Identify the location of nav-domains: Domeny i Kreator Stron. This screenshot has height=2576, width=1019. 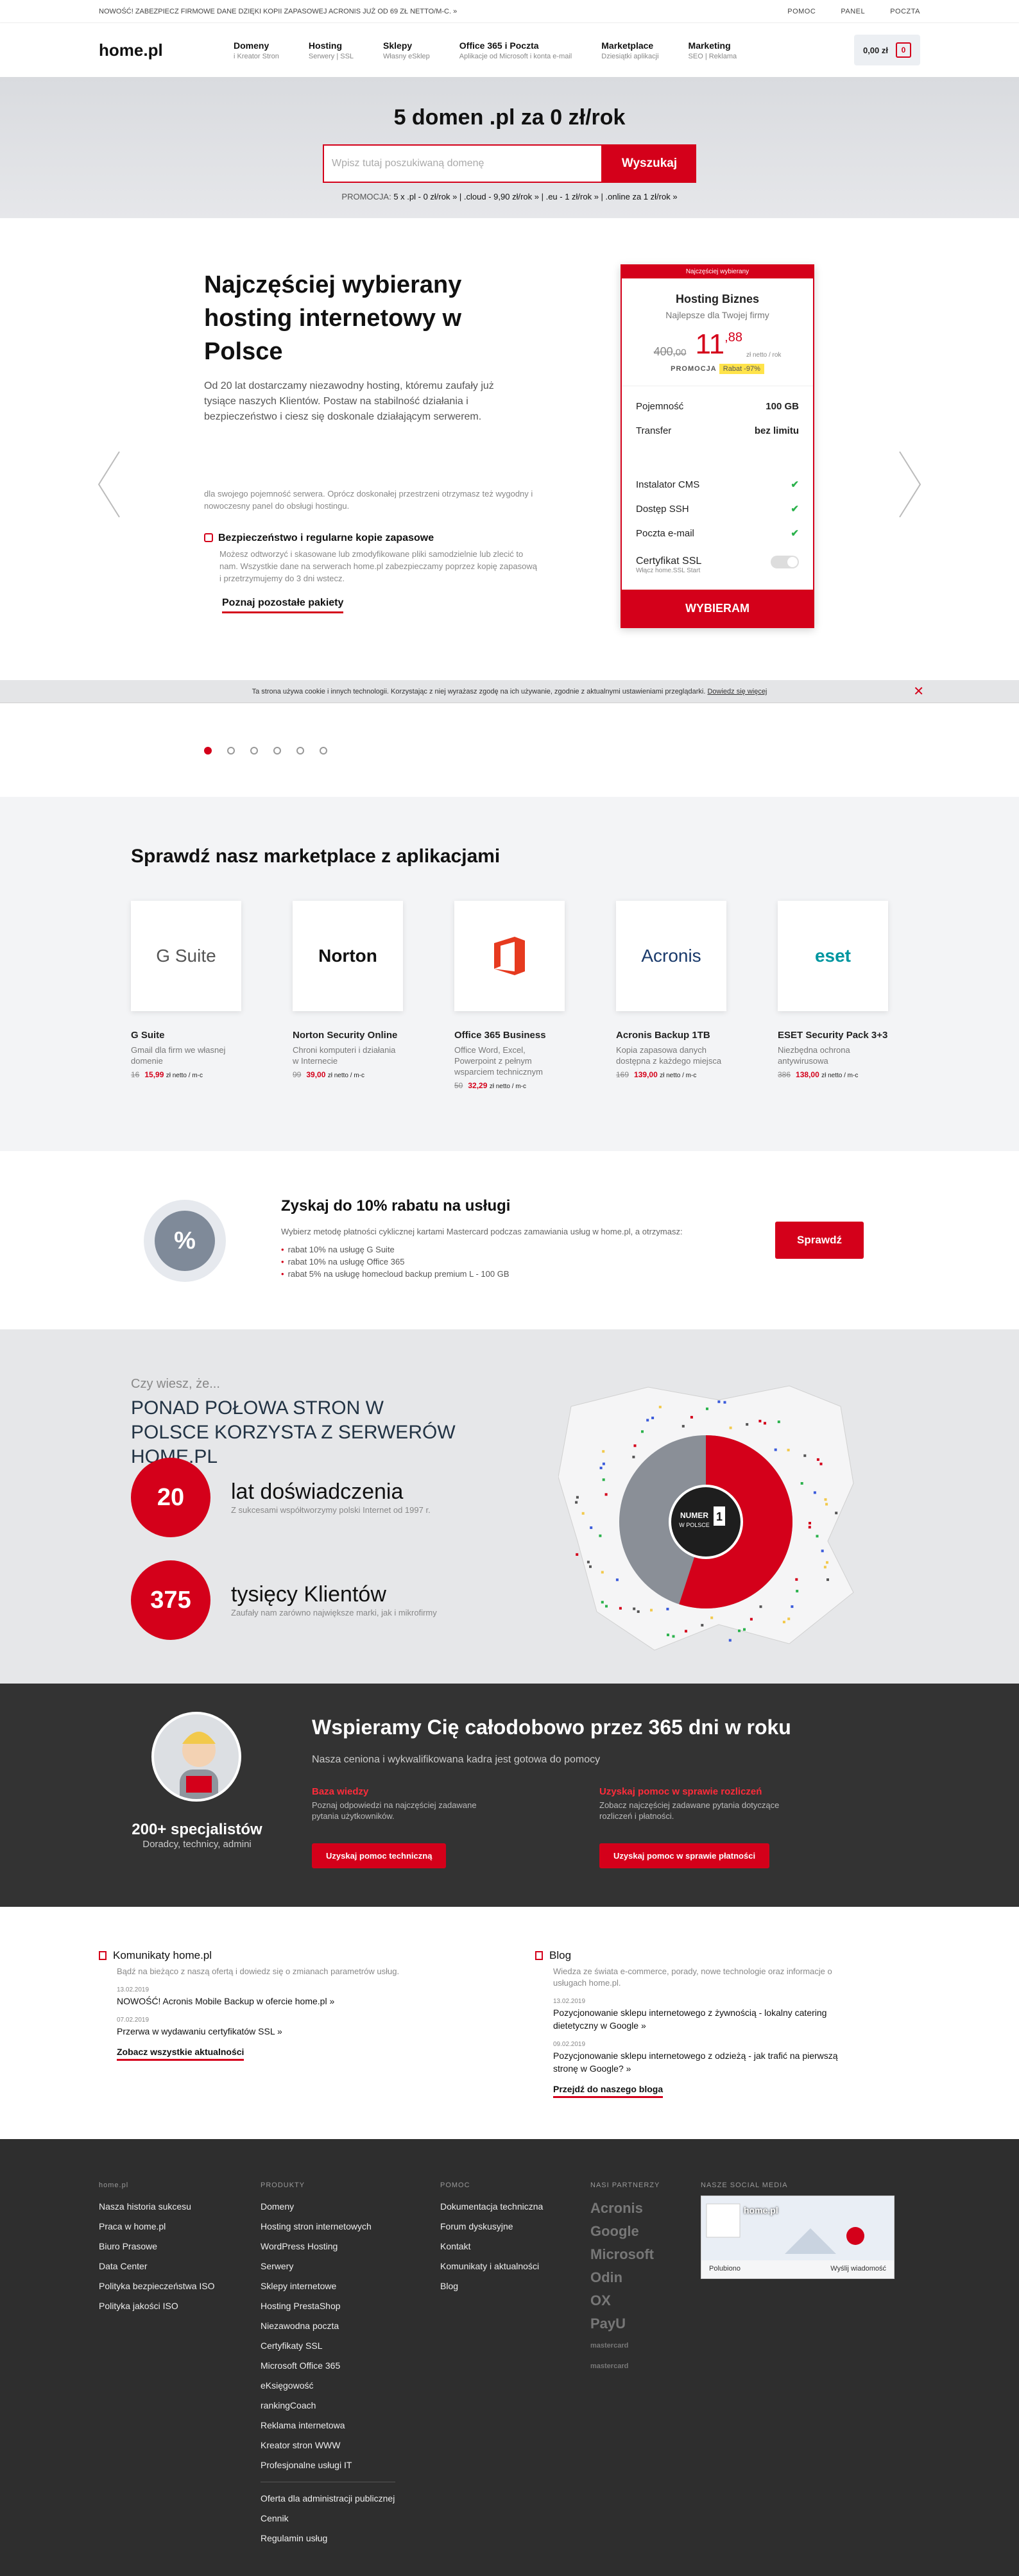
(256, 50).